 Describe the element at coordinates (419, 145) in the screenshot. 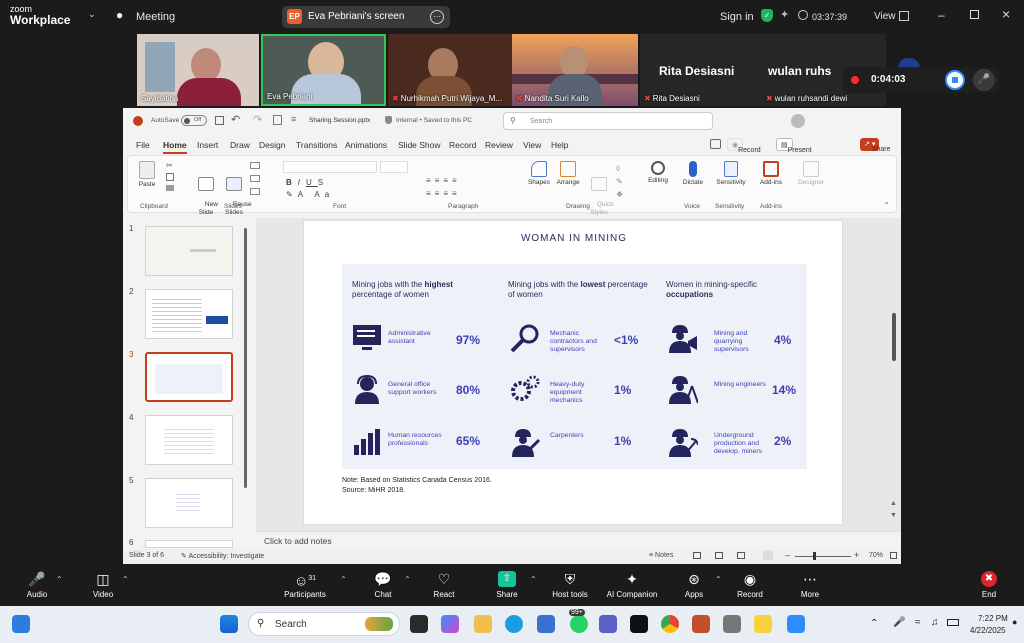

I see `tab-slide-show: Slide Show` at that location.